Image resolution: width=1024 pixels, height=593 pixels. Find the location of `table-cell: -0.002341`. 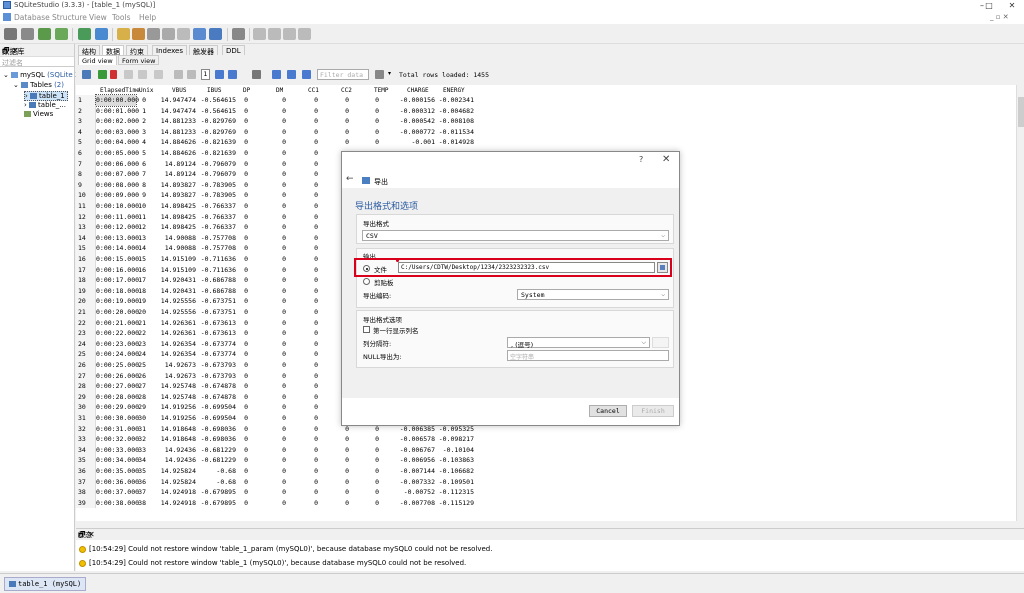

table-cell: -0.002341 is located at coordinates (444, 100).